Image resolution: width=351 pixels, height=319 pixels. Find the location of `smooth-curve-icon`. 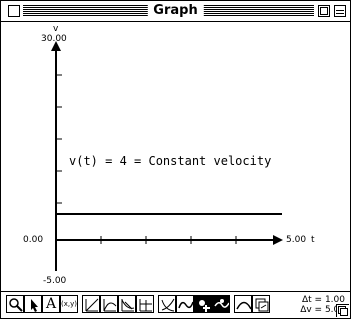

smooth-curve-icon is located at coordinates (243, 305).